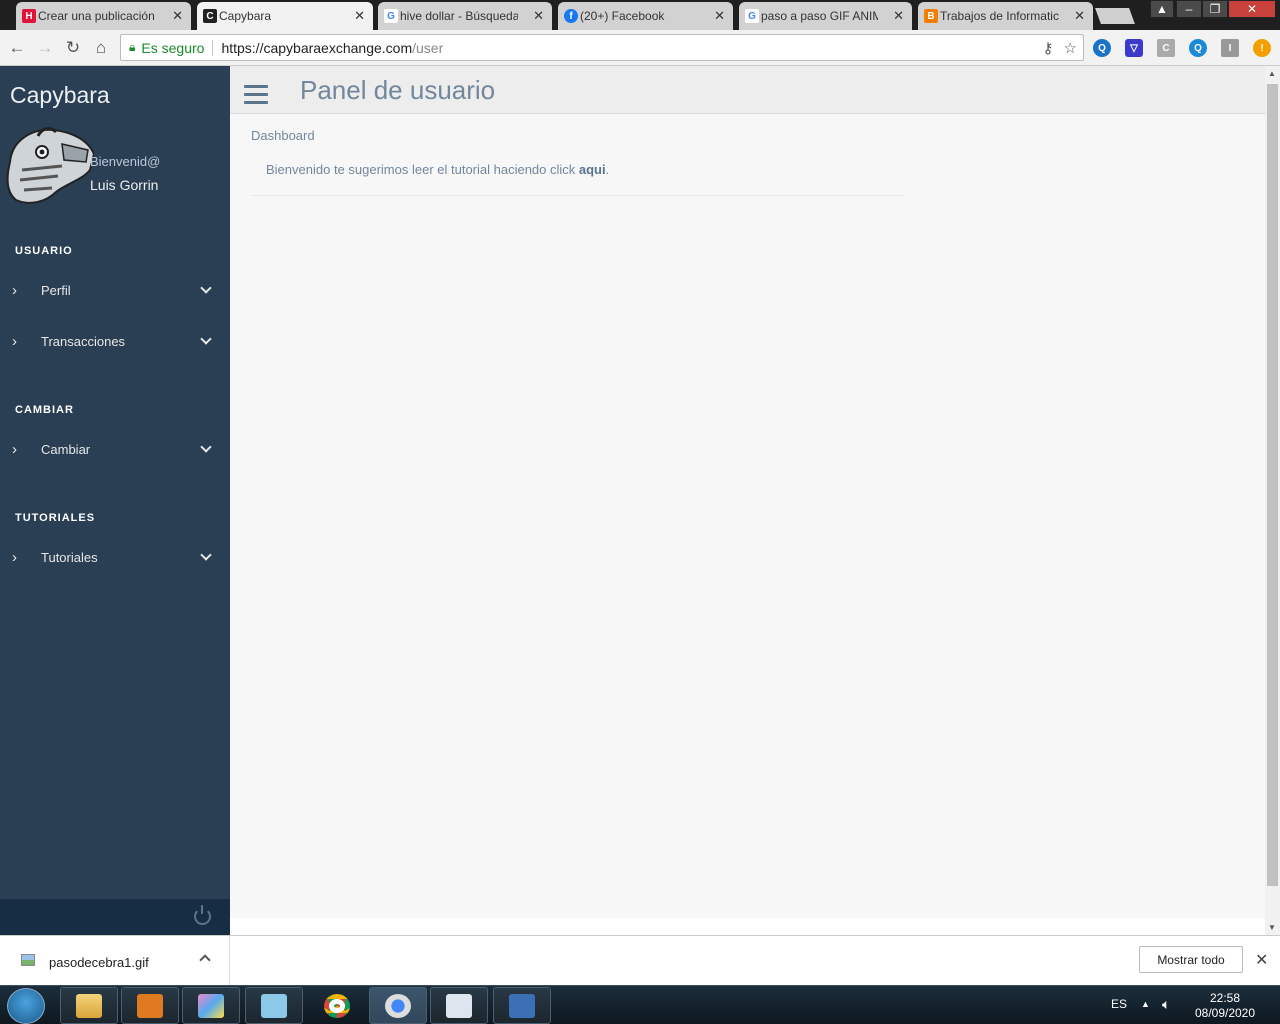 The height and width of the screenshot is (1024, 1280). I want to click on image-file-icon, so click(28, 960).